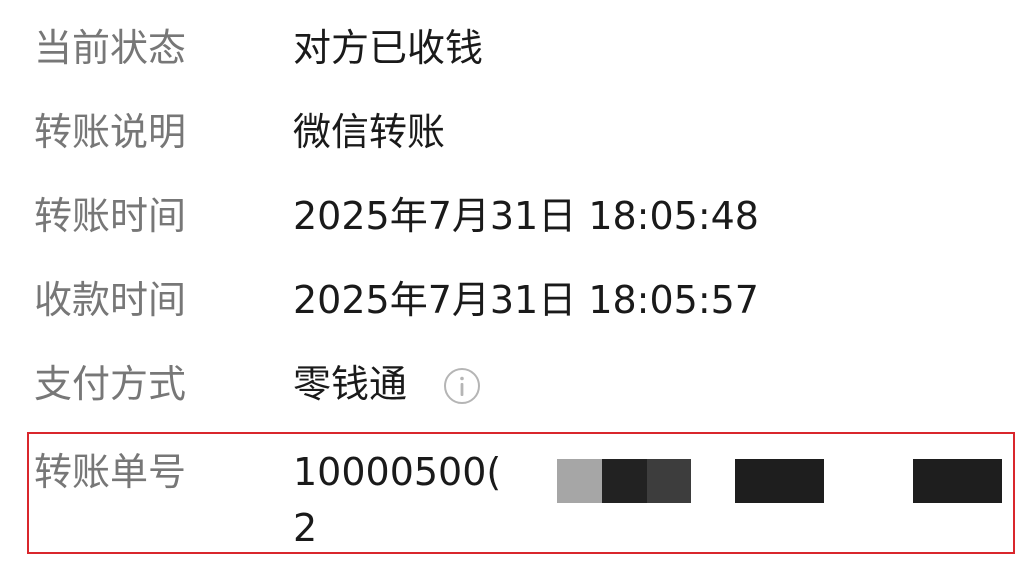 Image resolution: width=1034 pixels, height=563 pixels. What do you see at coordinates (462, 386) in the screenshot?
I see `info-icon` at bounding box center [462, 386].